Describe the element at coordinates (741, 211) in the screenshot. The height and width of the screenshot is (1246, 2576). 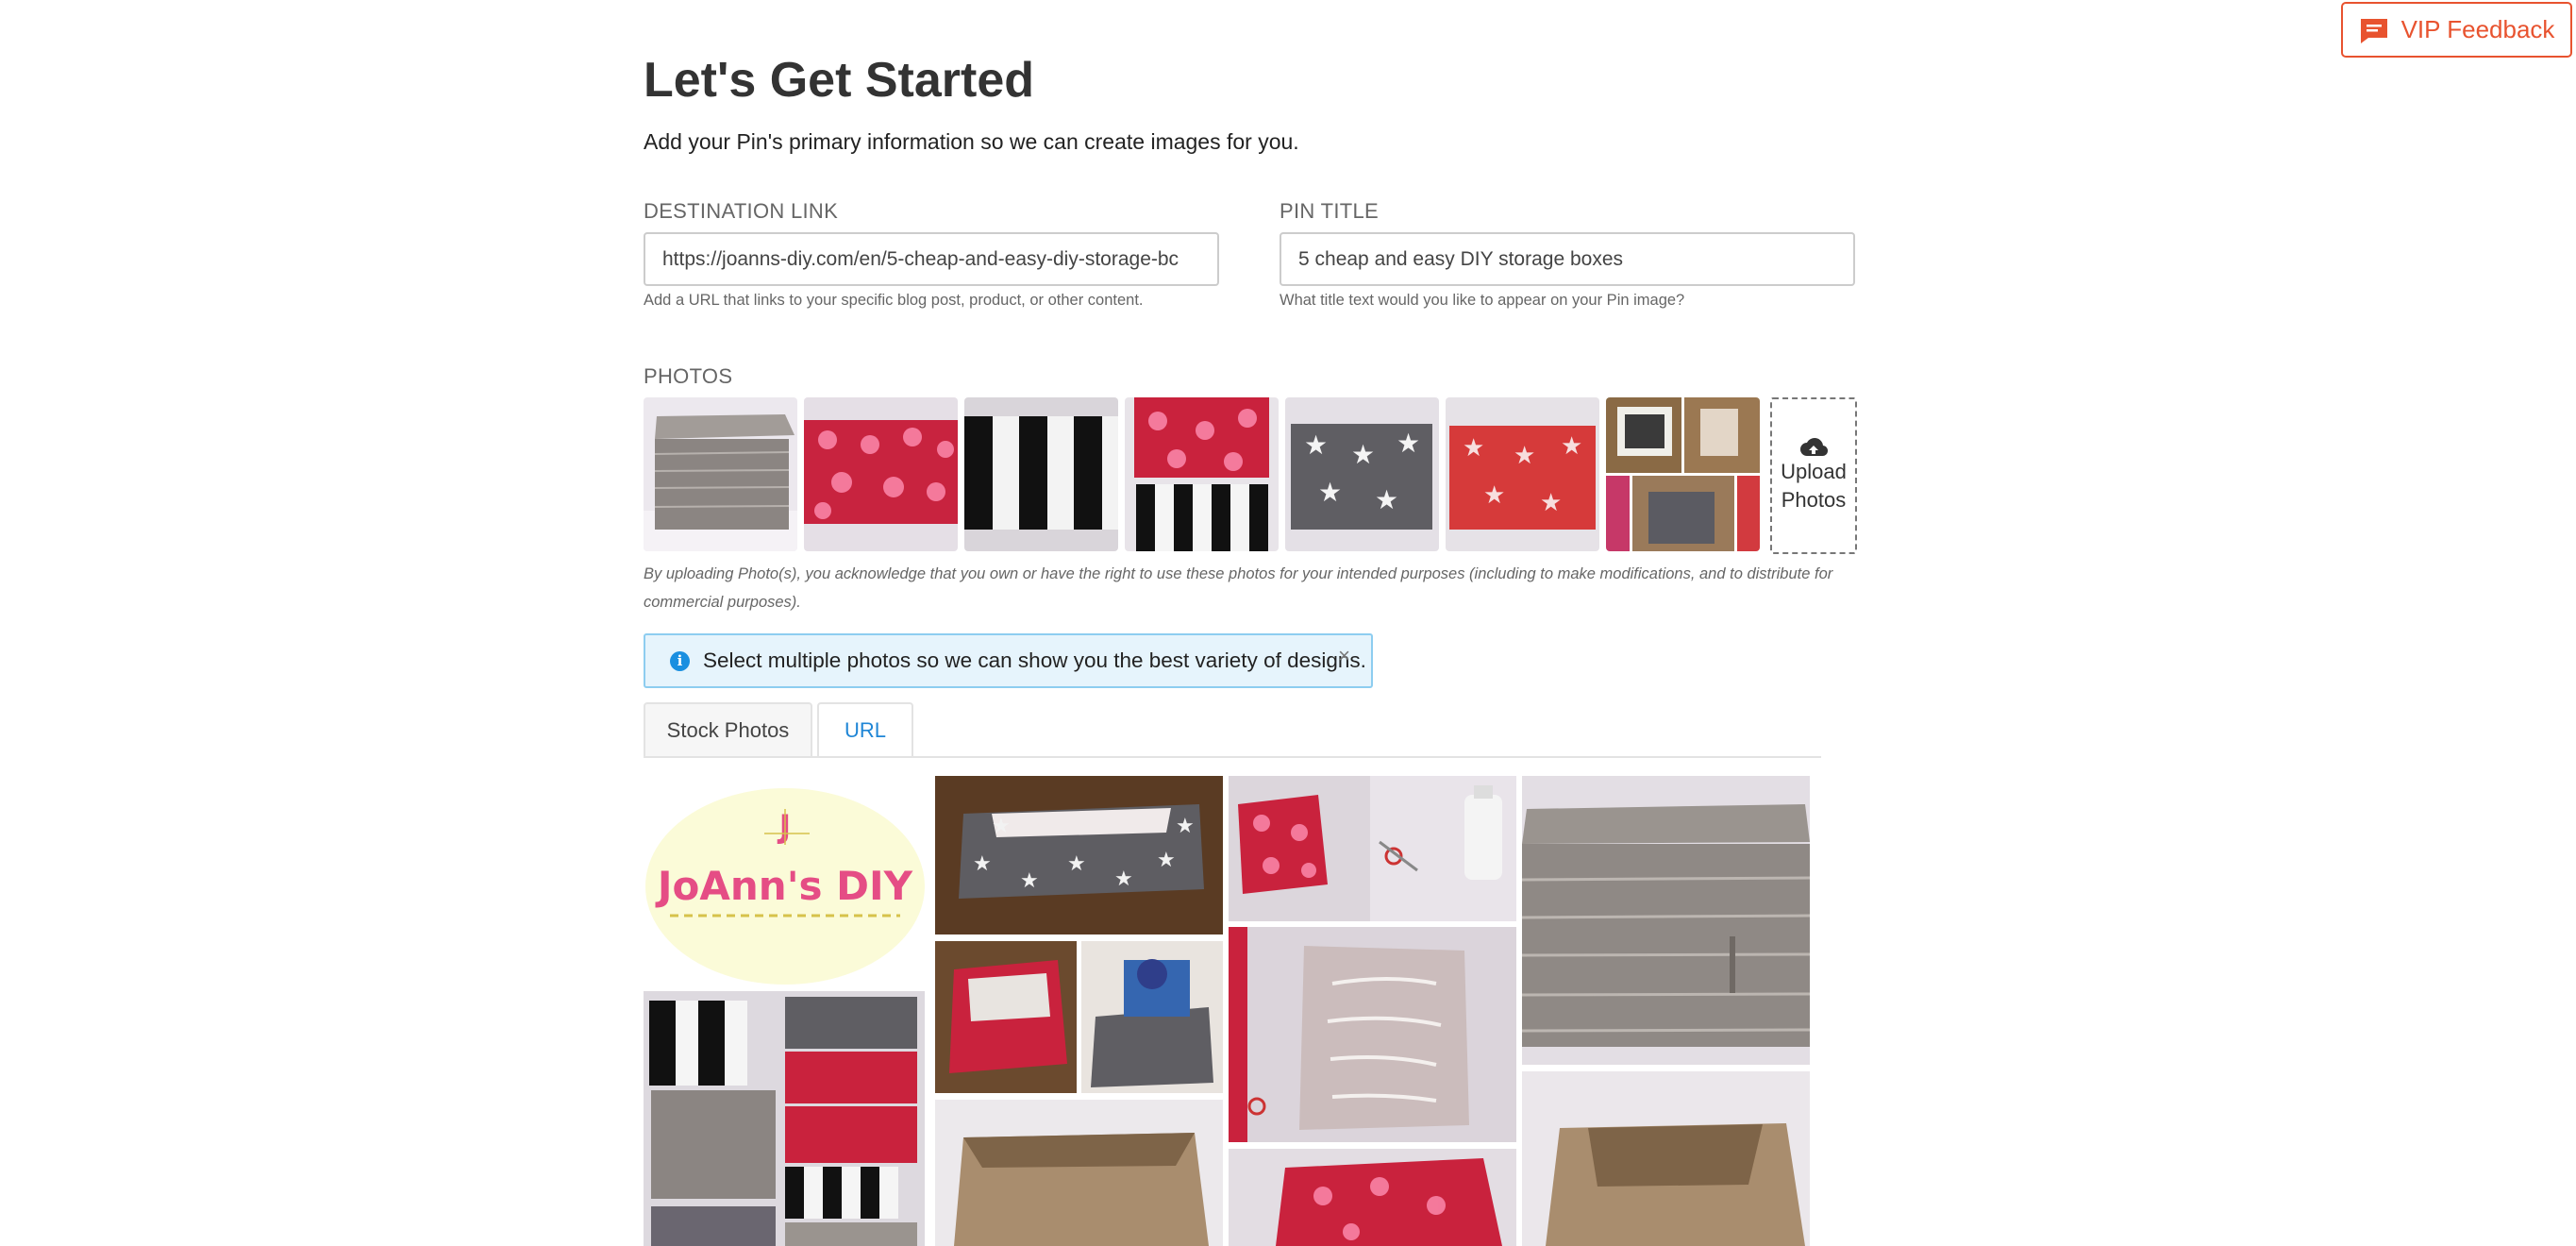
I see `destination-link-label: DESTINATION LINK` at that location.